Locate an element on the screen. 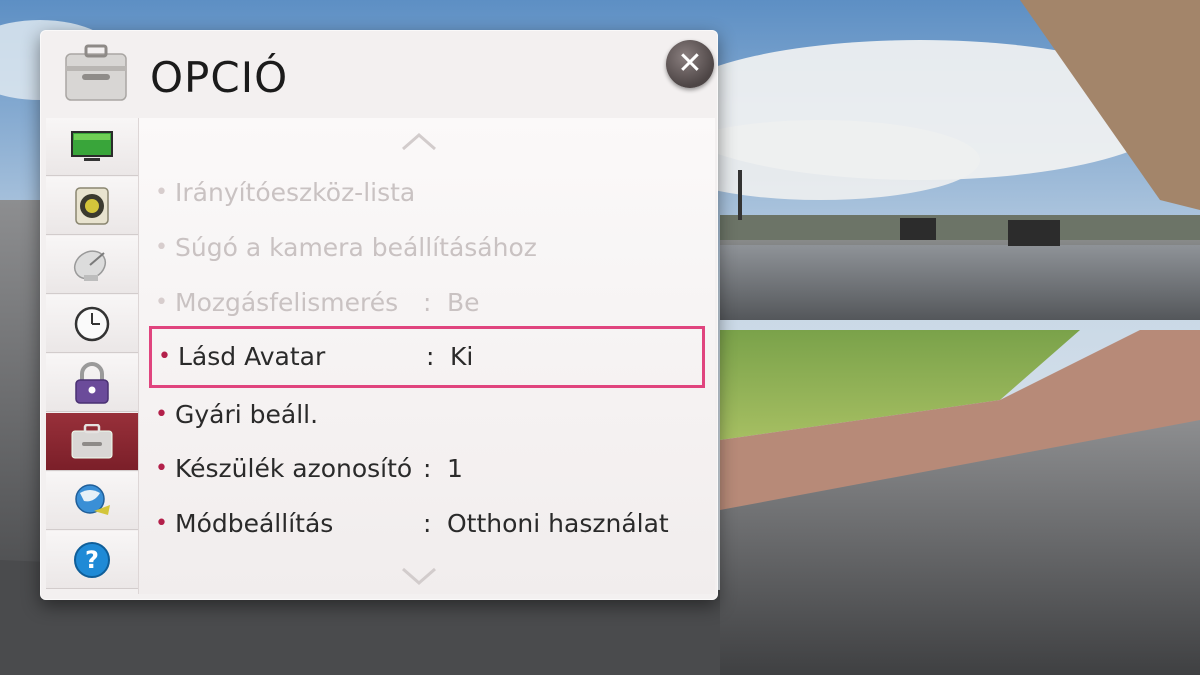  sidebar-item-channel is located at coordinates (92, 265).